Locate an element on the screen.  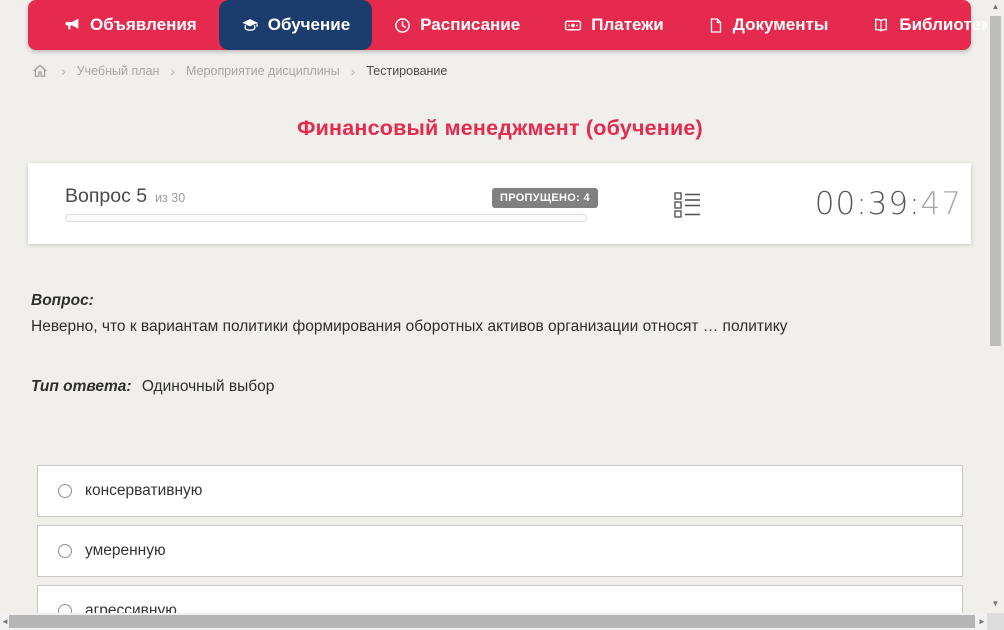
timer-seconds: 47 is located at coordinates (941, 204).